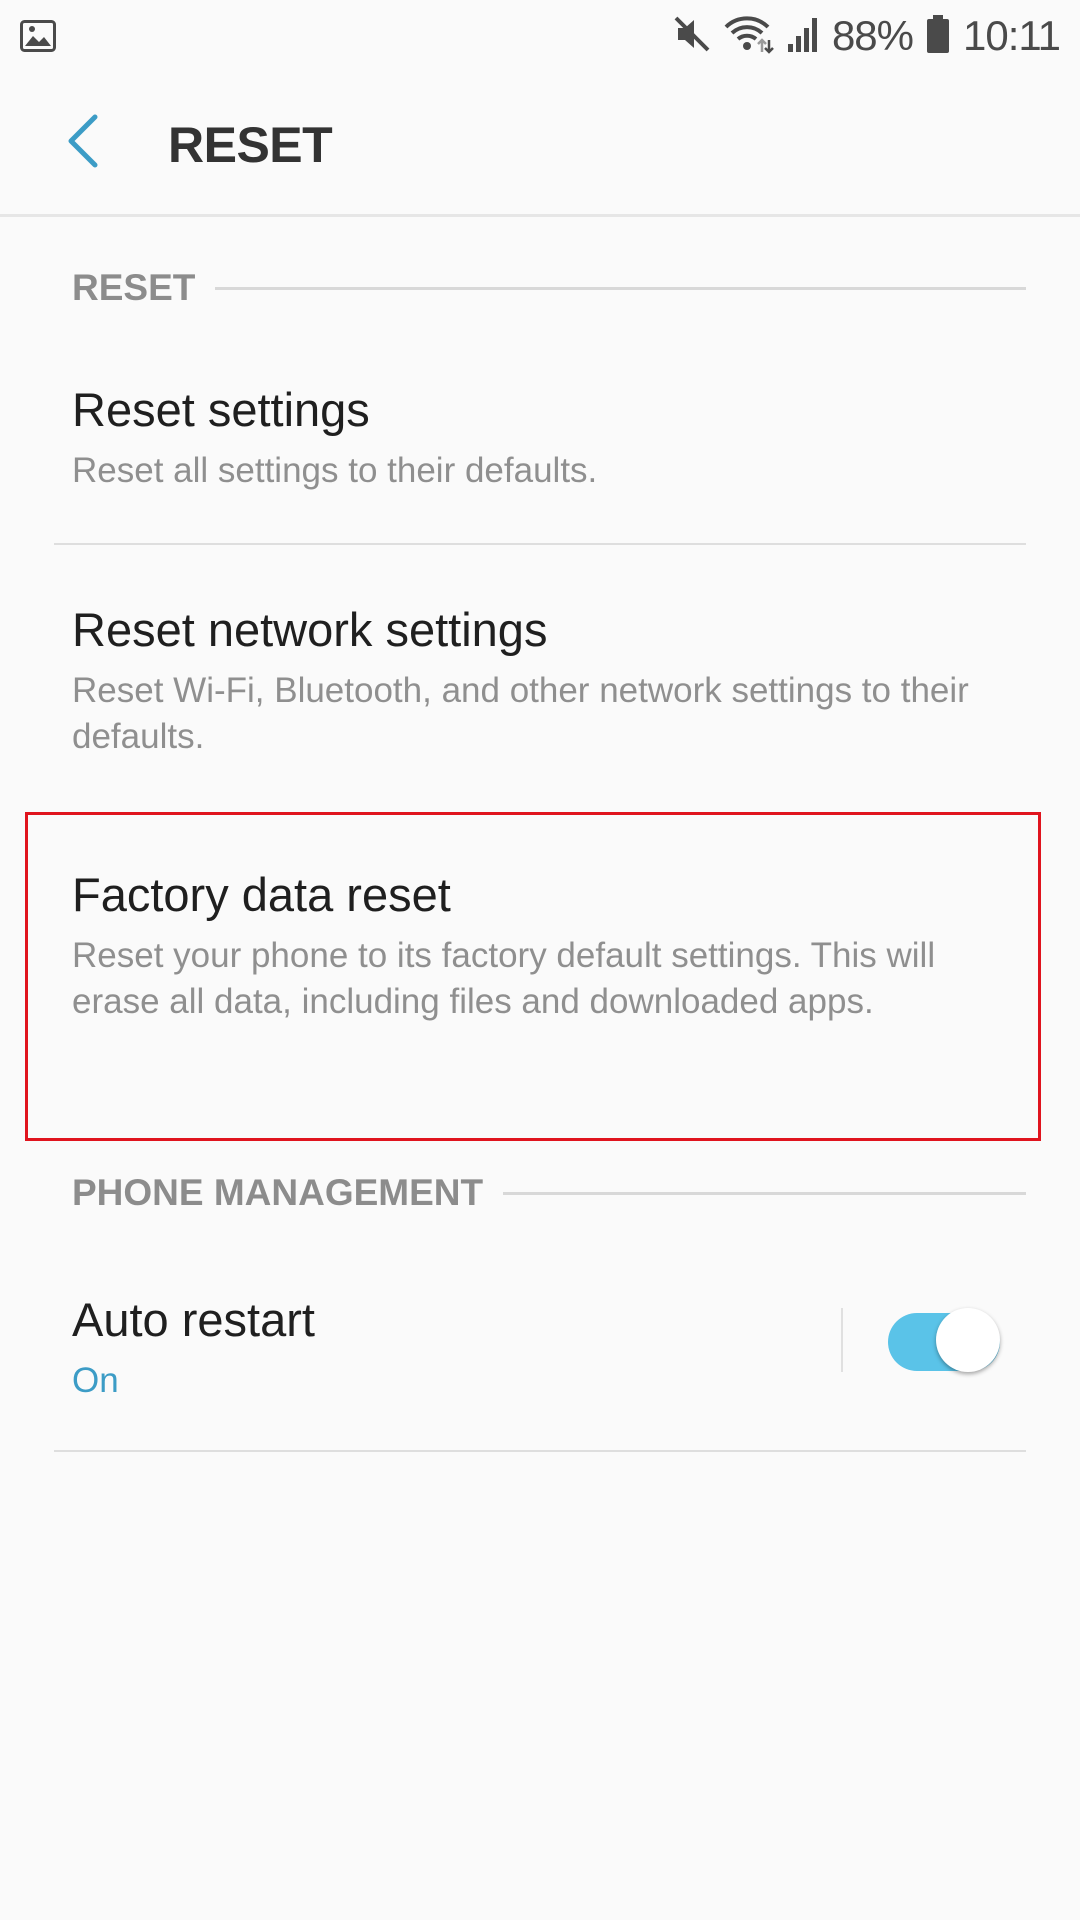 The height and width of the screenshot is (1920, 1080). I want to click on clock: 10:11, so click(1012, 35).